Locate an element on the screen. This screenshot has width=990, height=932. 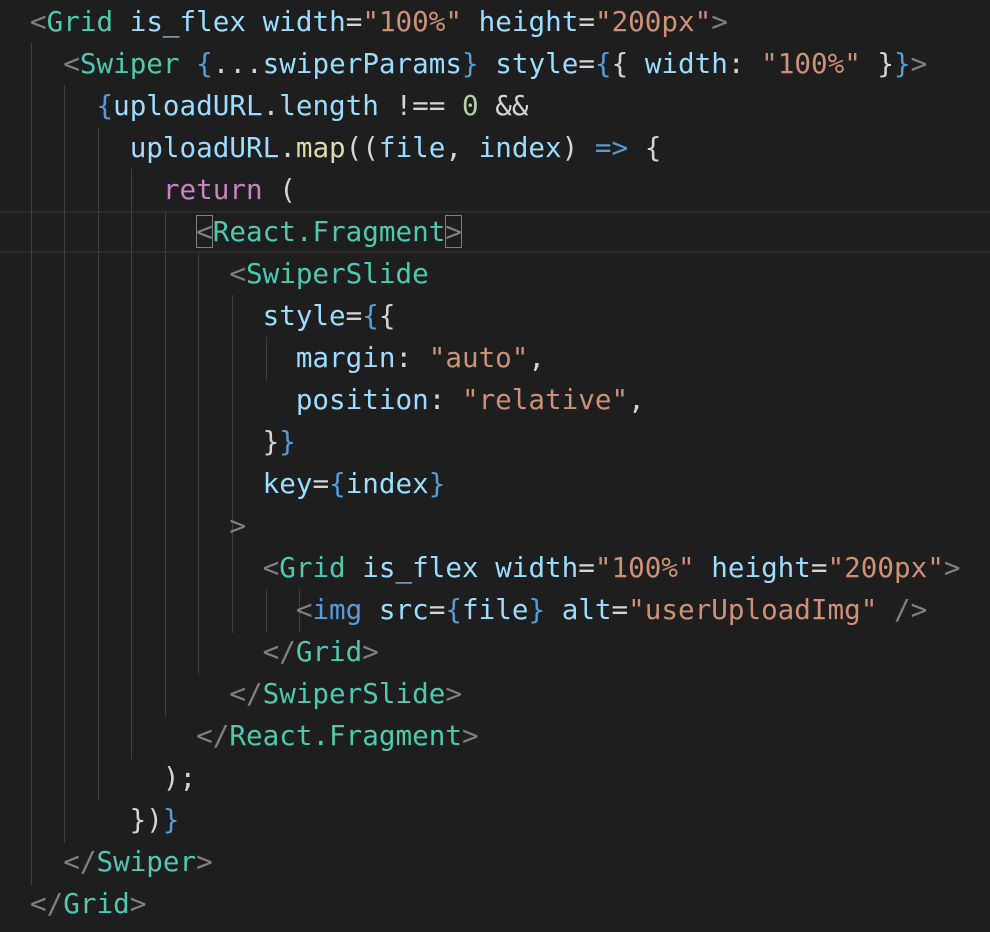
code-line: </SwiperSlide> is located at coordinates (246, 694).